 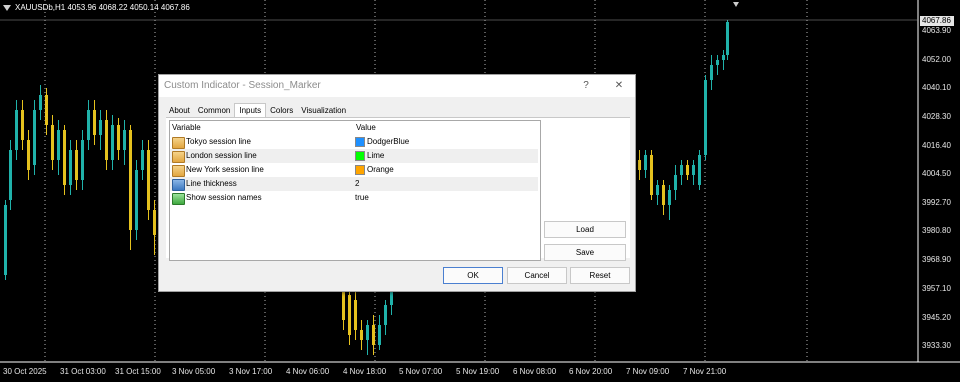 What do you see at coordinates (736, 4) in the screenshot?
I see `chart-shift-marker-icon` at bounding box center [736, 4].